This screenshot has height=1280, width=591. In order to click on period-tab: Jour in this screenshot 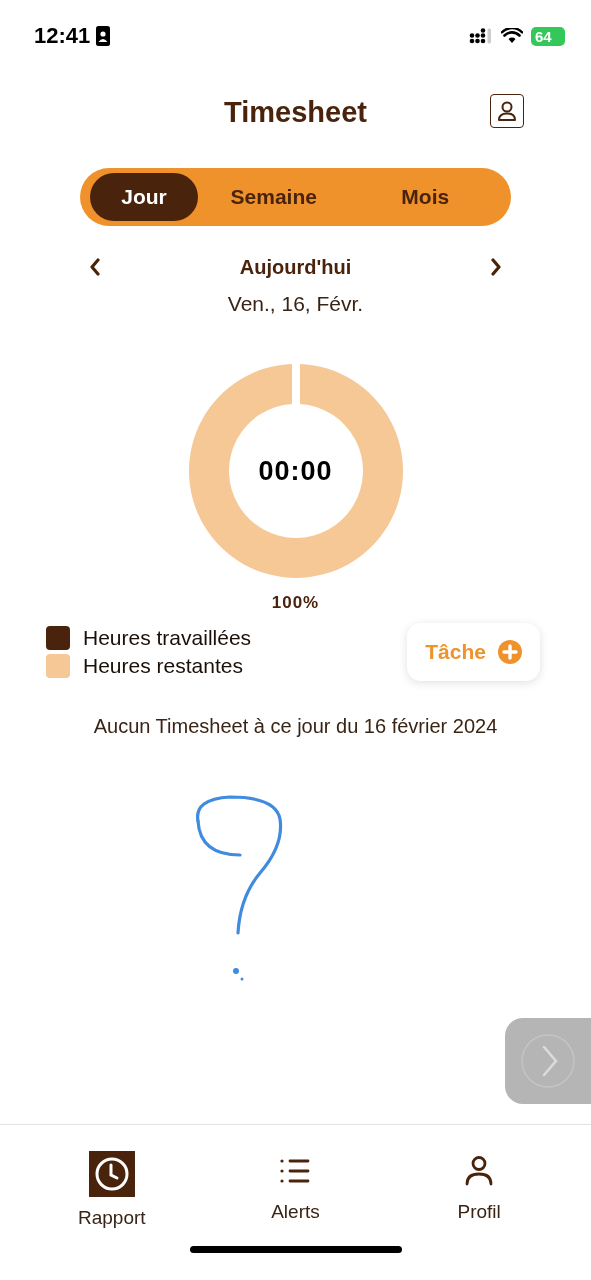, I will do `click(144, 197)`.